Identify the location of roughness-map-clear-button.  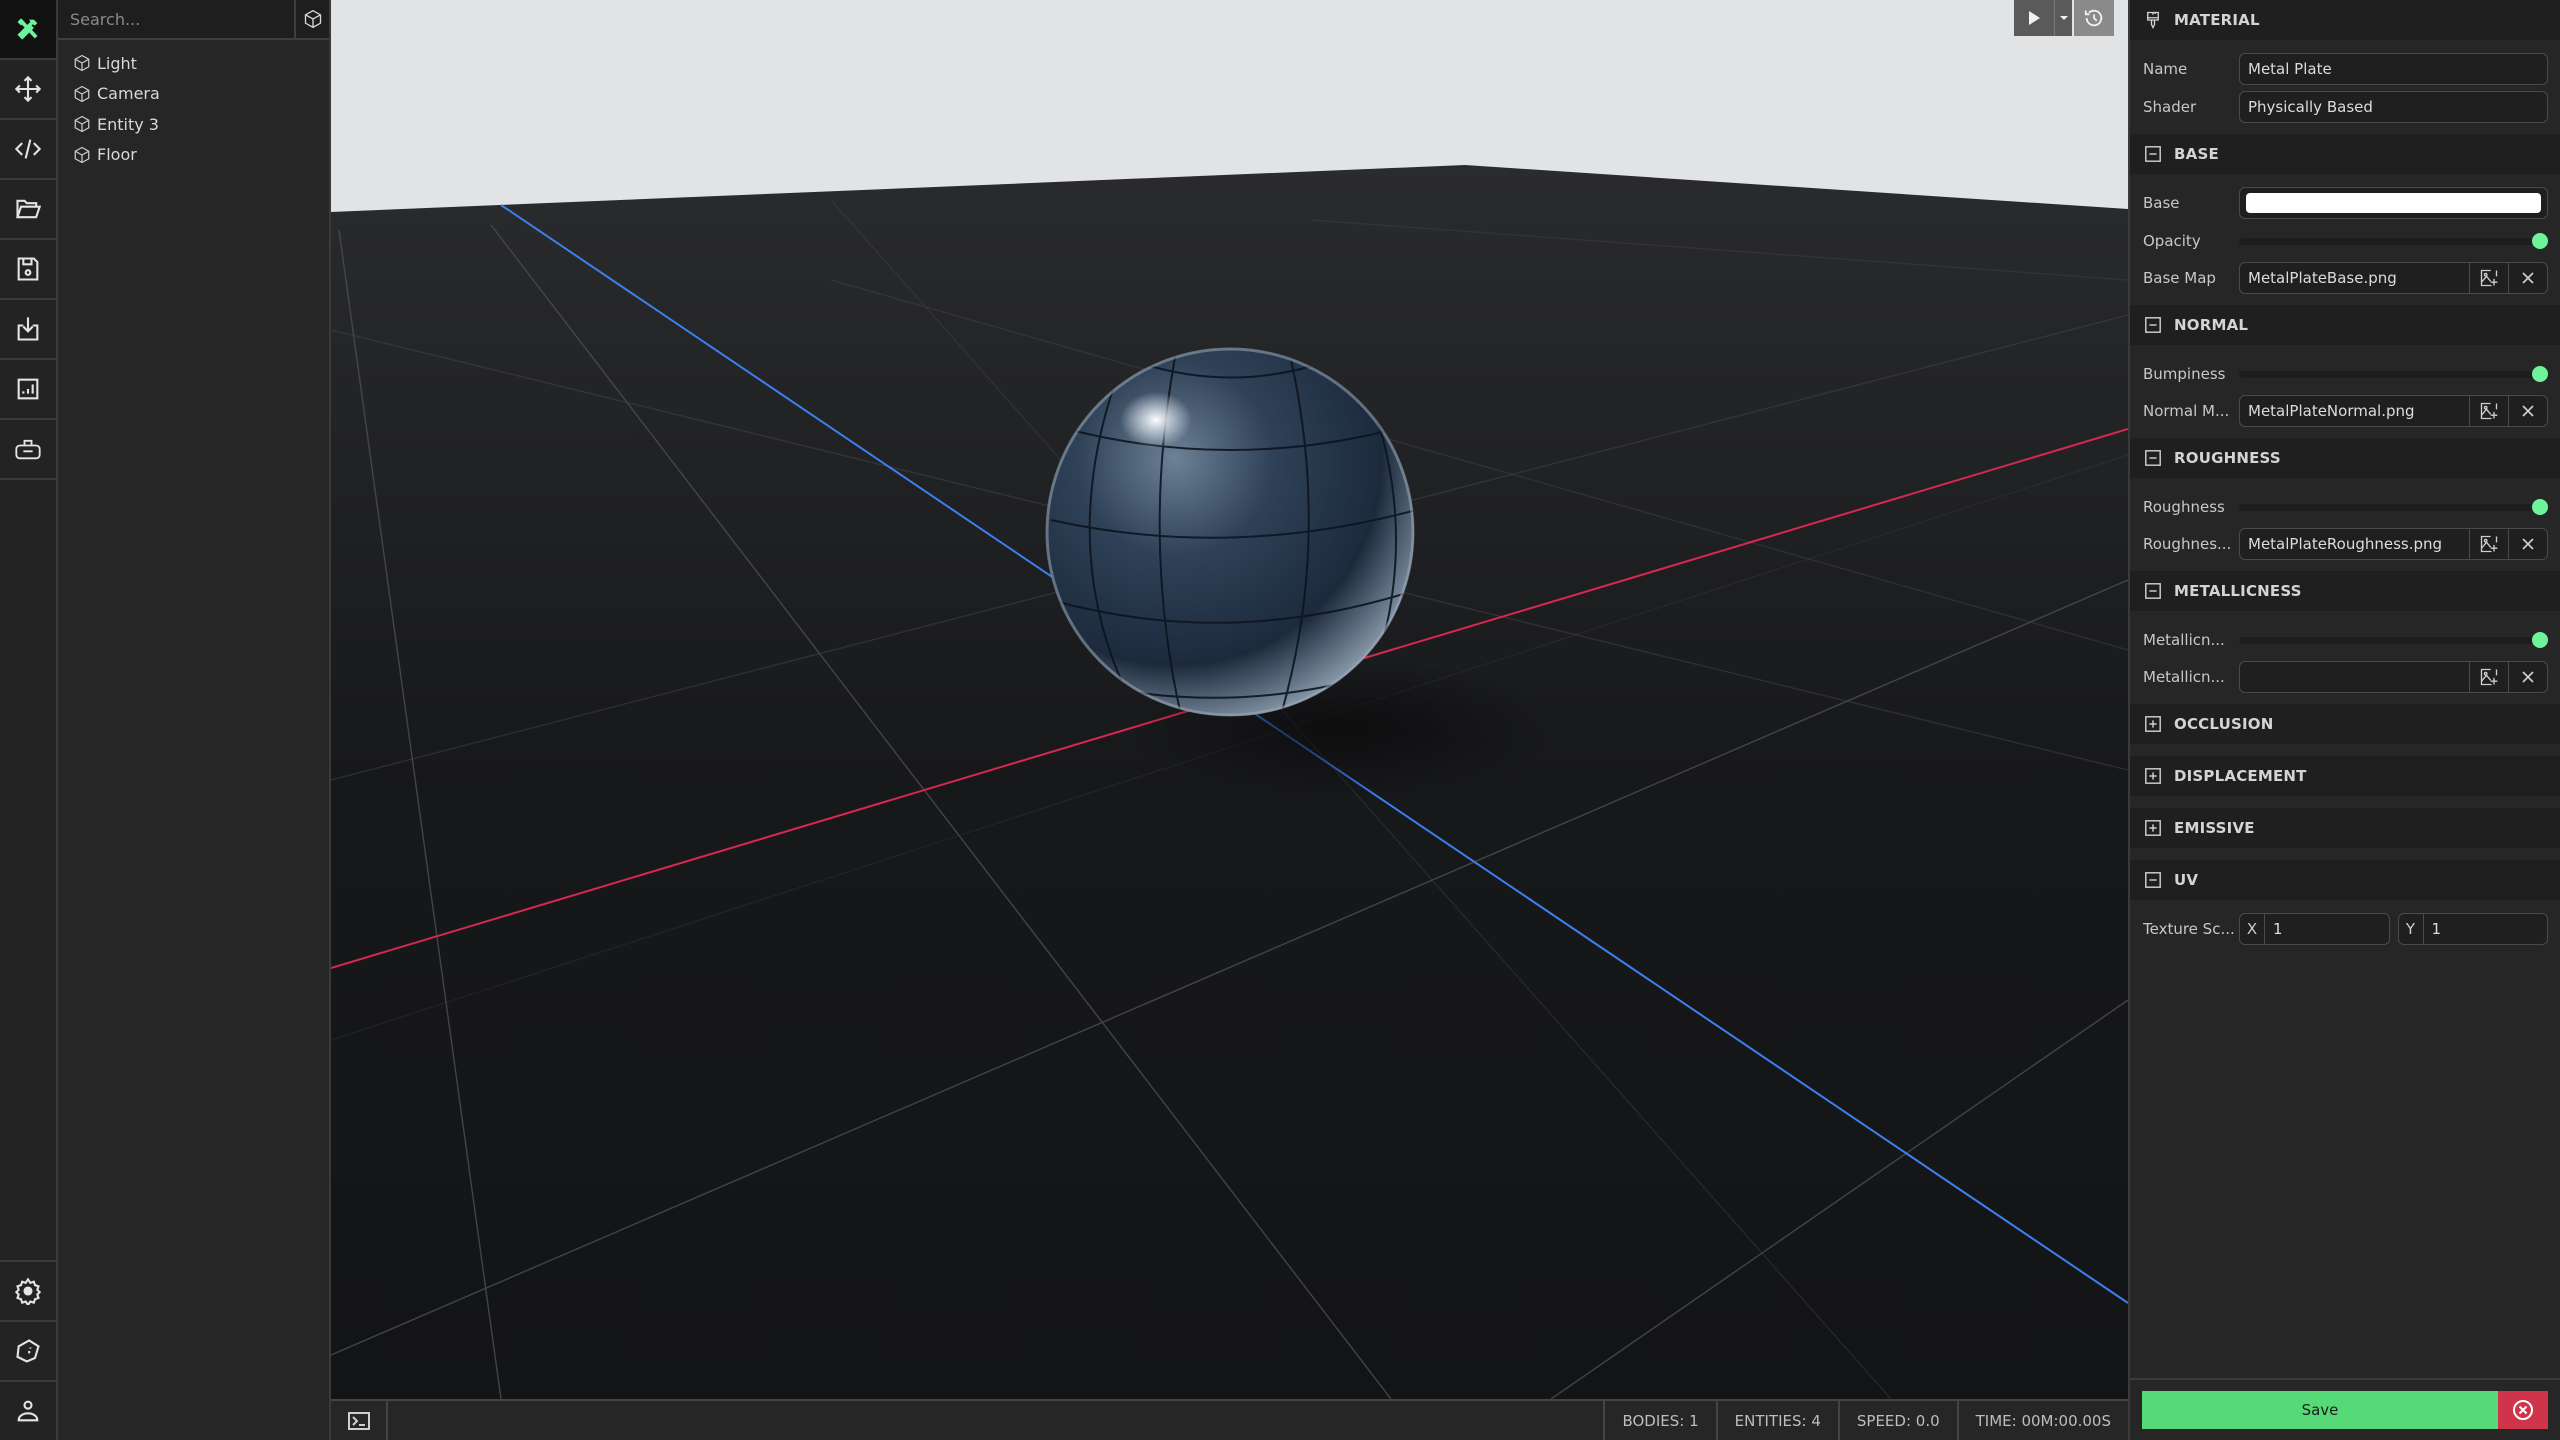
(2527, 544).